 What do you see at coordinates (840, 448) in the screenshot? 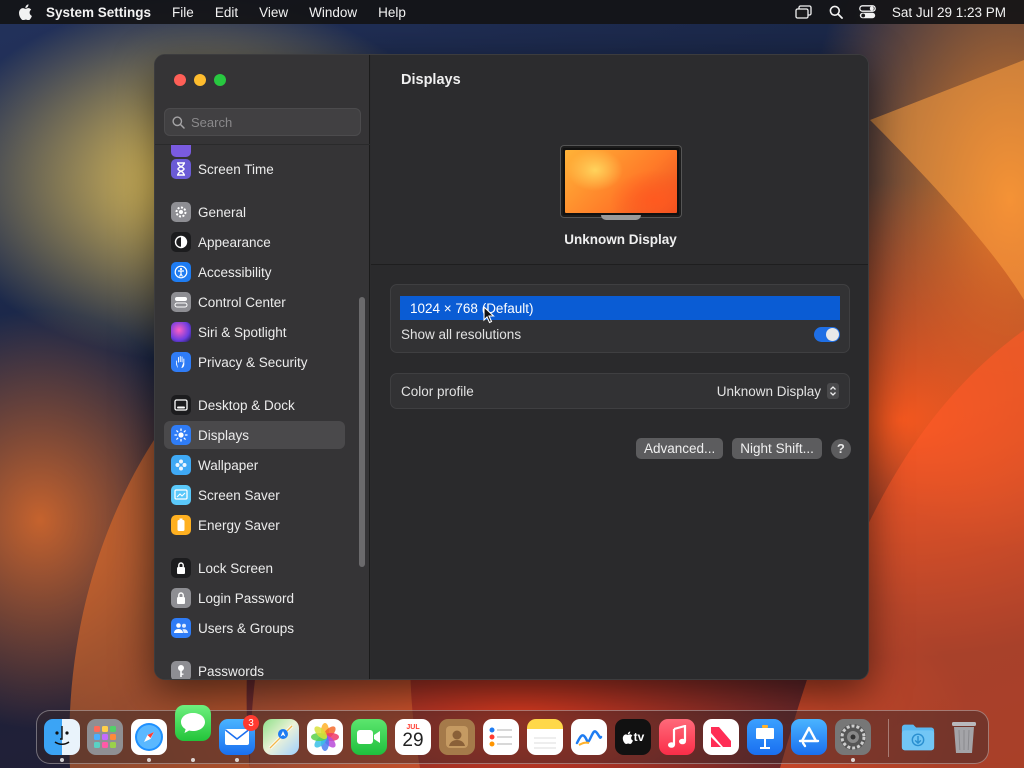
I see `help-button: ?` at bounding box center [840, 448].